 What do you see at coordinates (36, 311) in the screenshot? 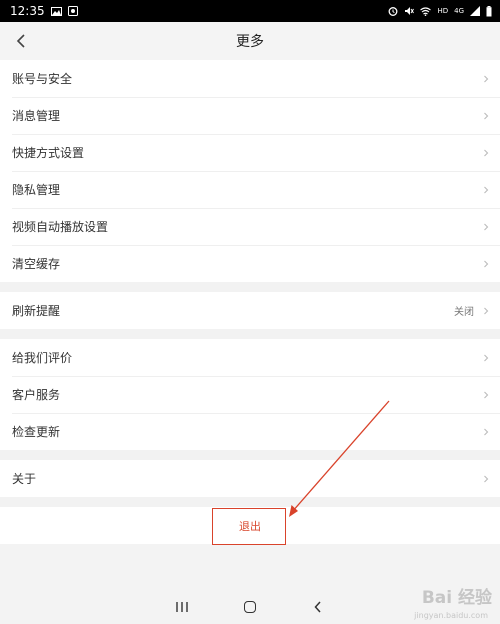
I see `settings-item-label: 刷新提醒` at bounding box center [36, 311].